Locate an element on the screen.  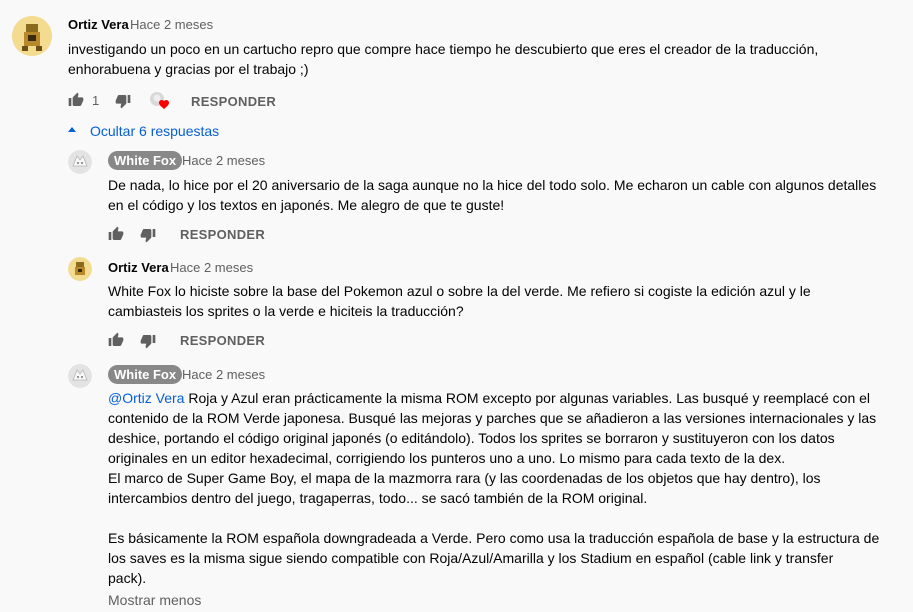
creator-heart-icon is located at coordinates (160, 101).